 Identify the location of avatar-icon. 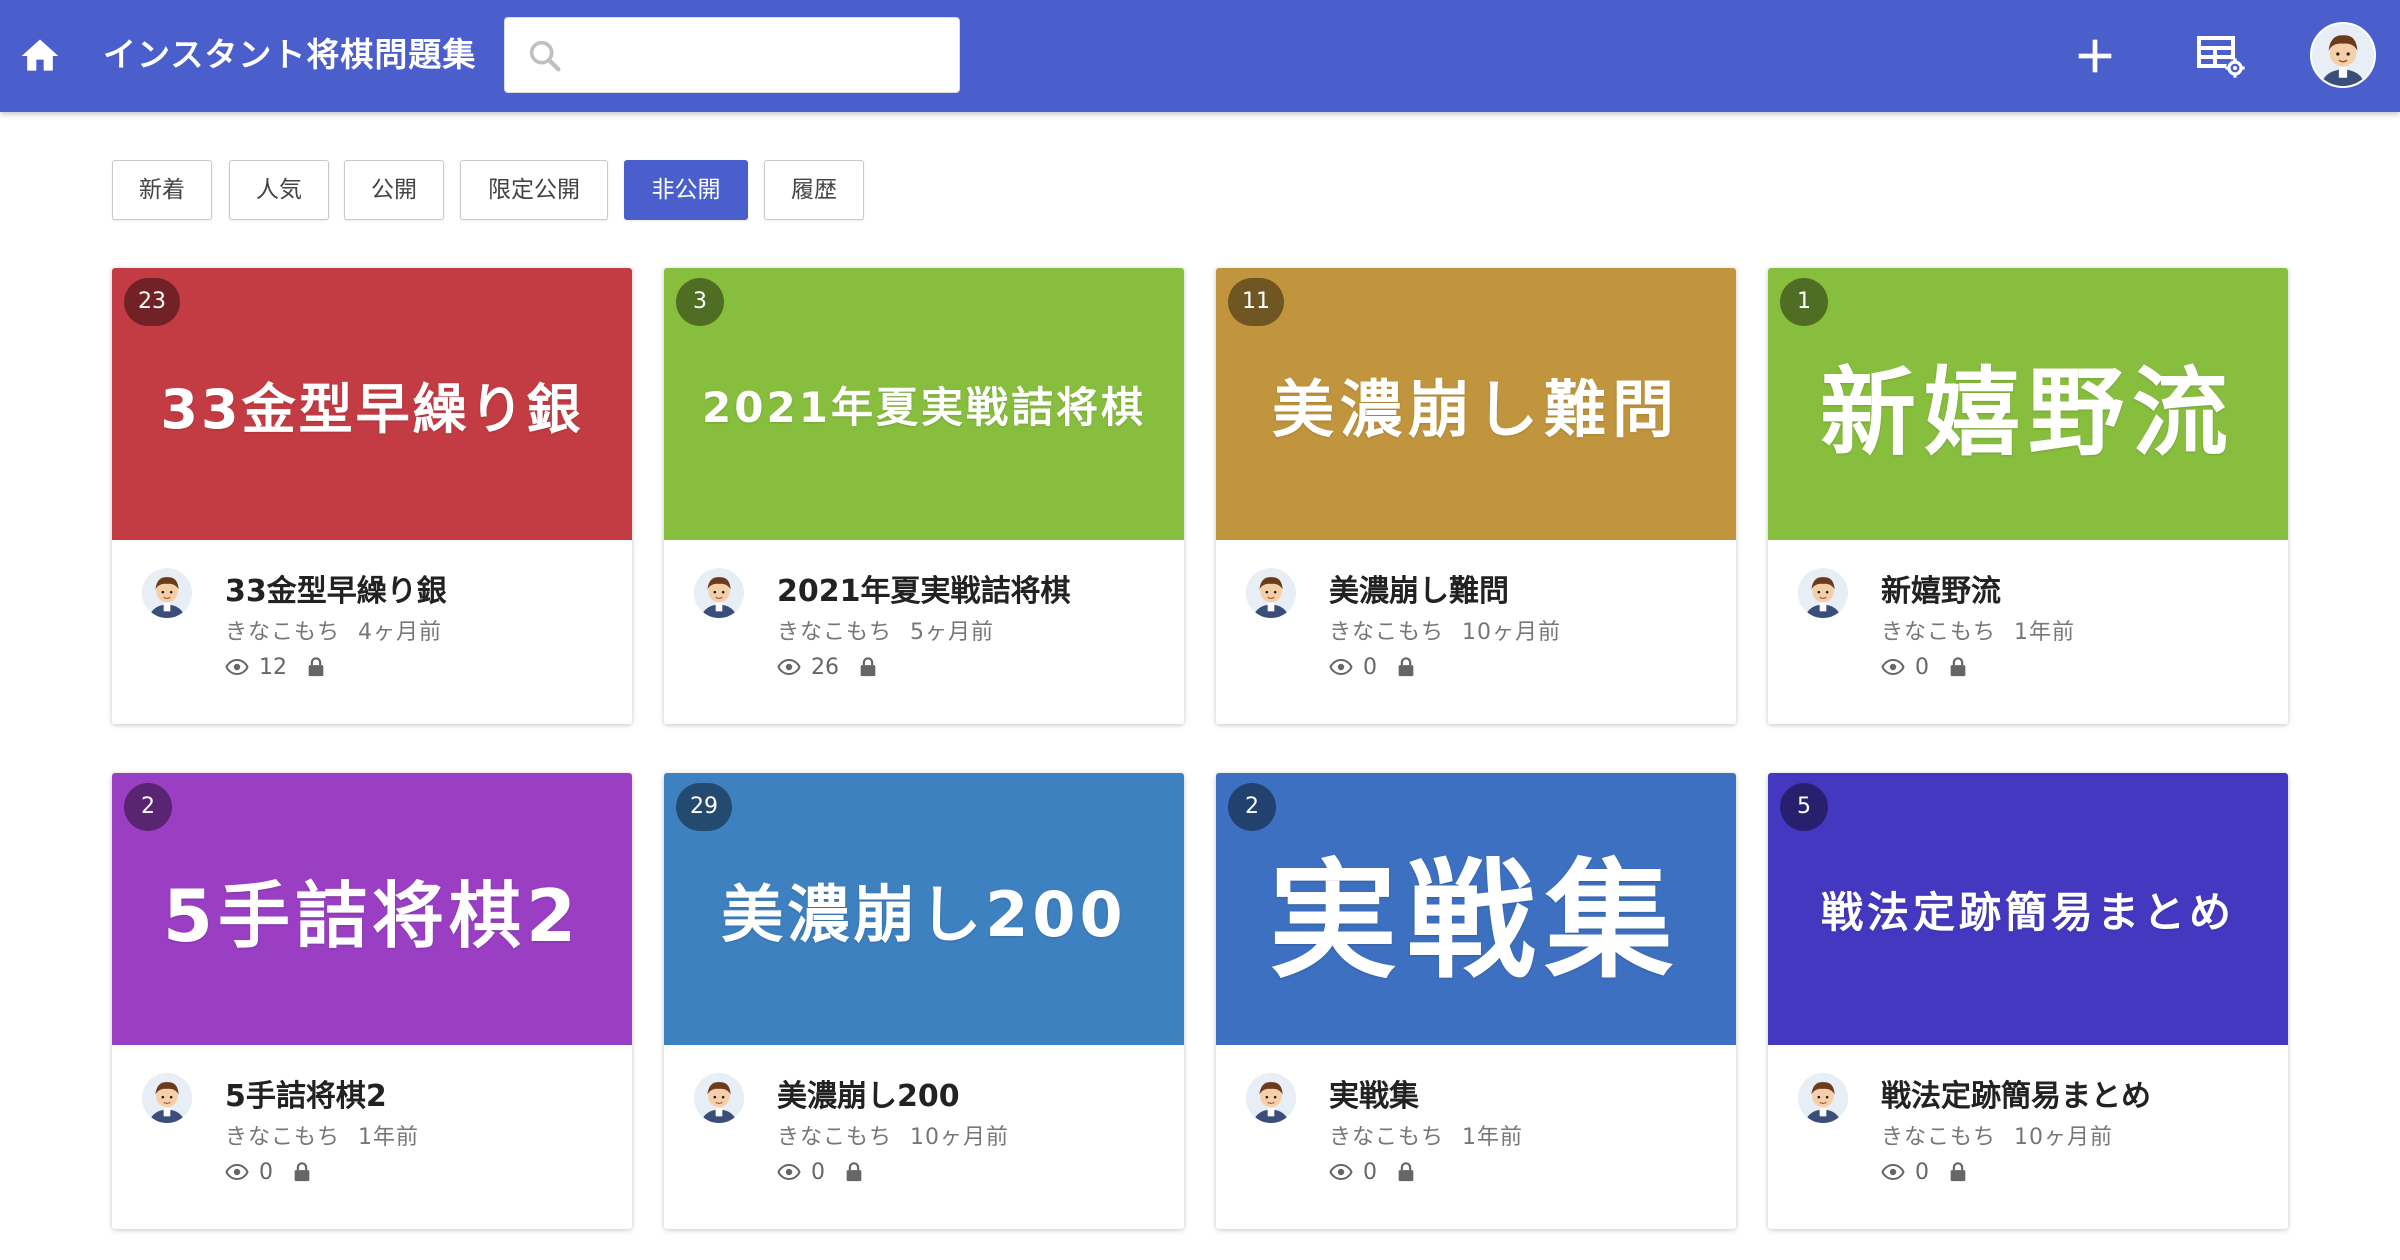
(2343, 55).